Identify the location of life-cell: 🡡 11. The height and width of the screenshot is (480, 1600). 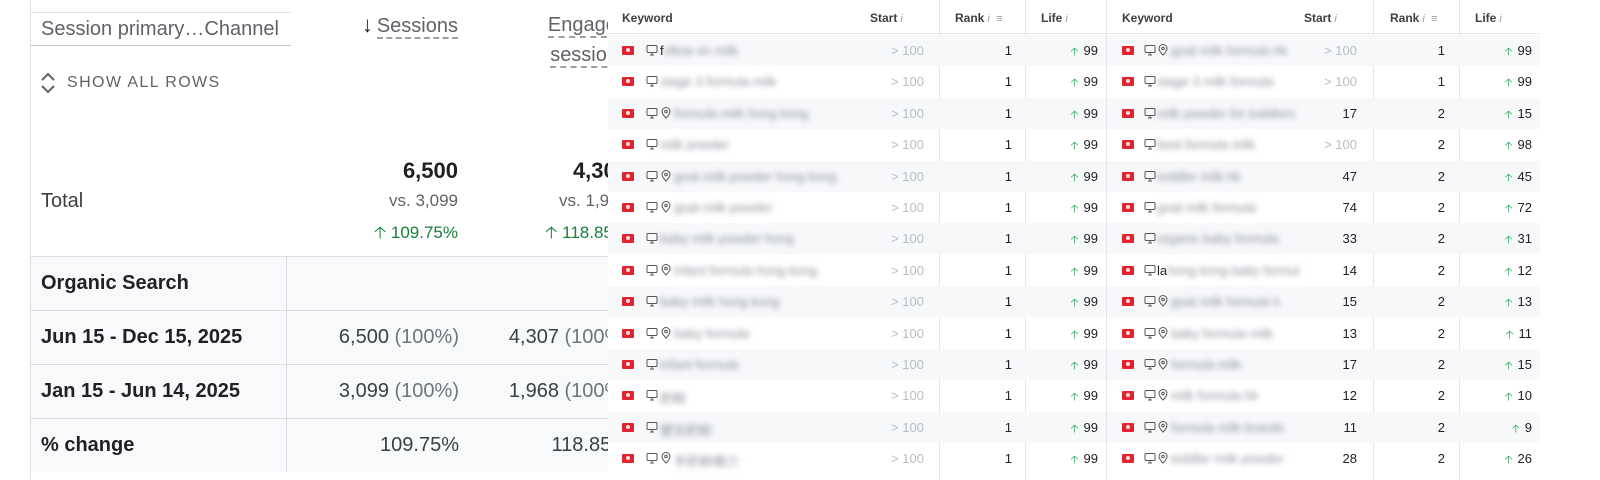
(1518, 333).